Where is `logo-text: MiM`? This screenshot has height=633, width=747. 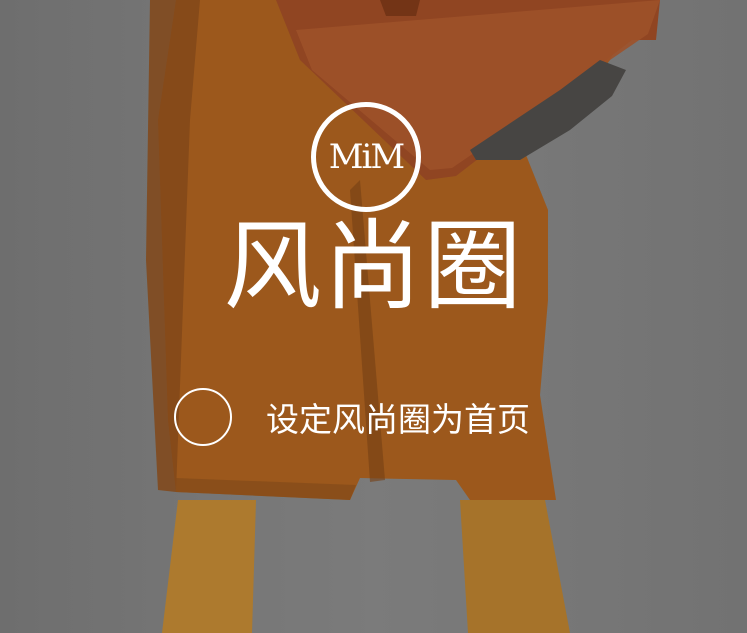 logo-text: MiM is located at coordinates (367, 157).